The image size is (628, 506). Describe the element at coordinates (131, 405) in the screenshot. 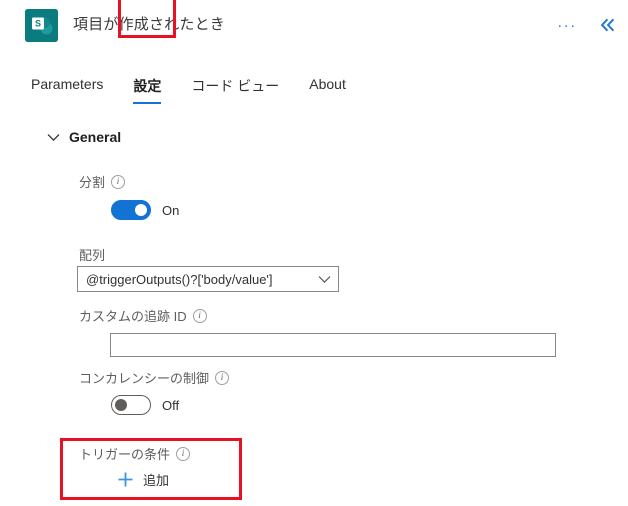

I see `concurrency-toggle` at that location.